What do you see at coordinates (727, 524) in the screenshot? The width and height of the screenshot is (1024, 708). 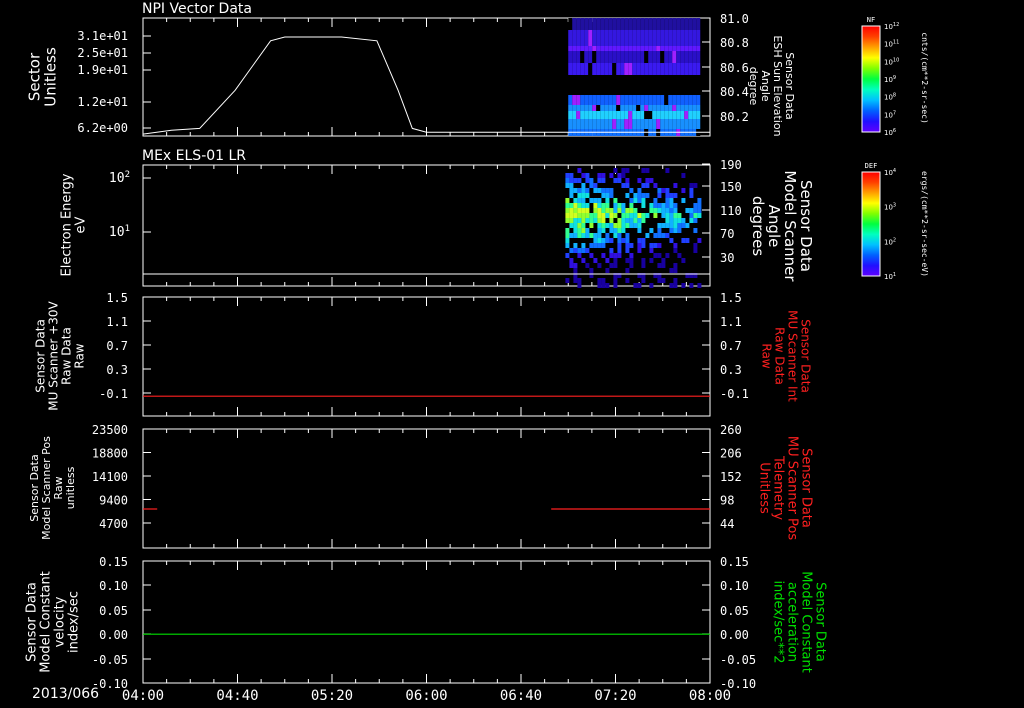 I see `right-tick-label: 44` at bounding box center [727, 524].